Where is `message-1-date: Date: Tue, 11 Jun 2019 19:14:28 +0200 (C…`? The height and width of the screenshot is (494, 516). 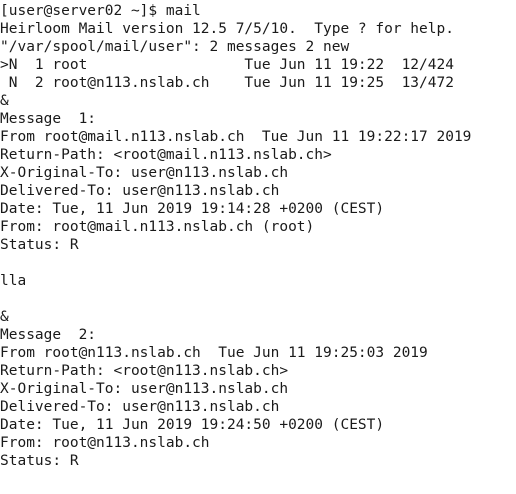
message-1-date: Date: Tue, 11 Jun 2019 19:14:28 +0200 (C… is located at coordinates (192, 209).